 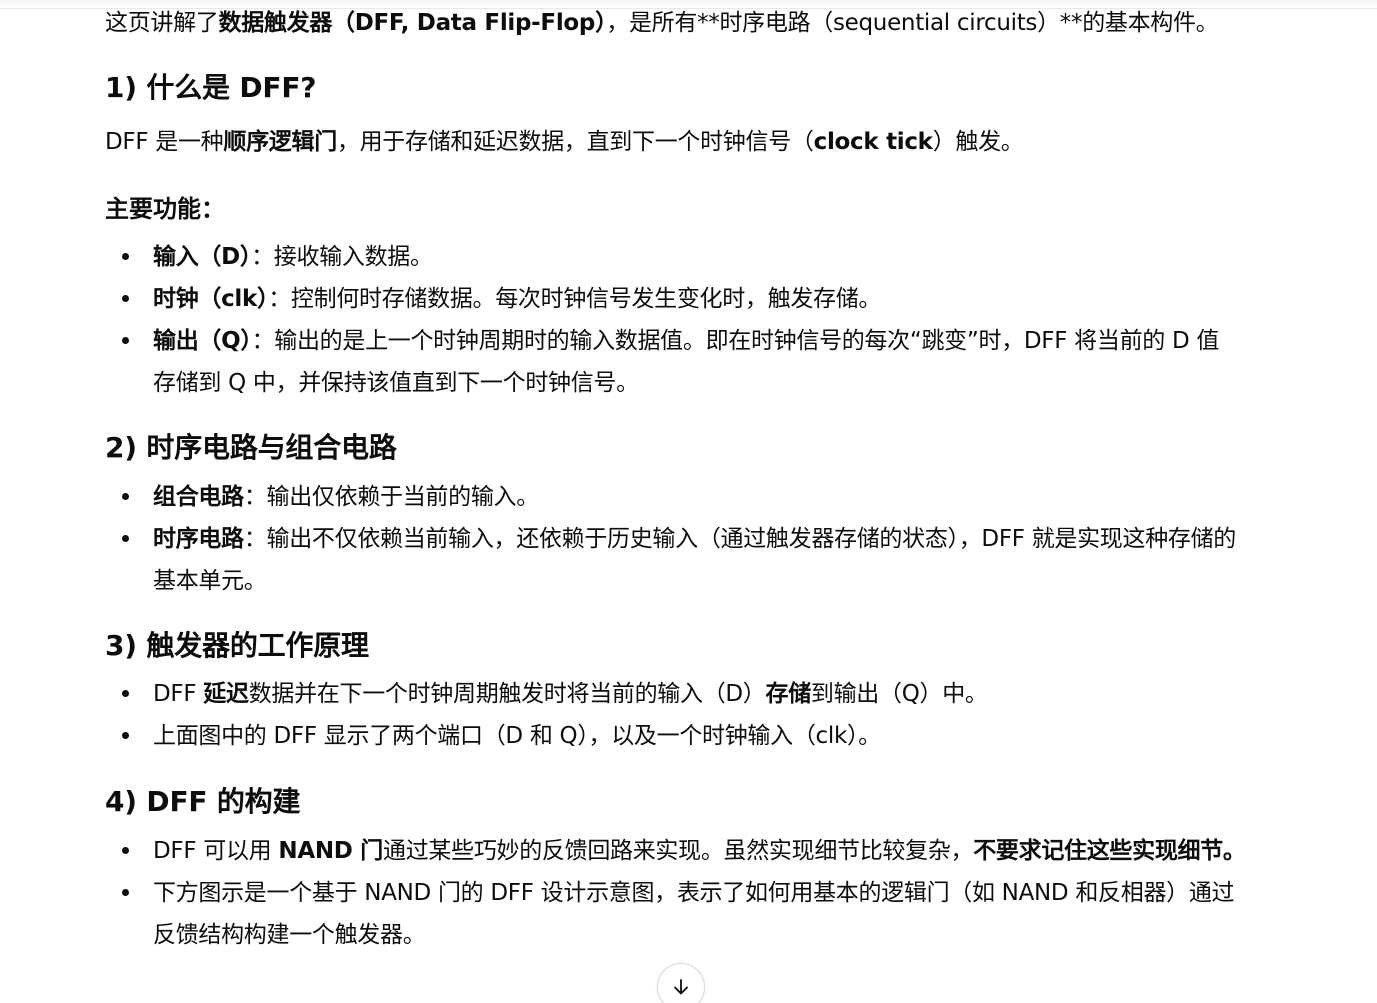 What do you see at coordinates (685, 257) in the screenshot?
I see `list-item: 输入（D）：接收输入数据。` at bounding box center [685, 257].